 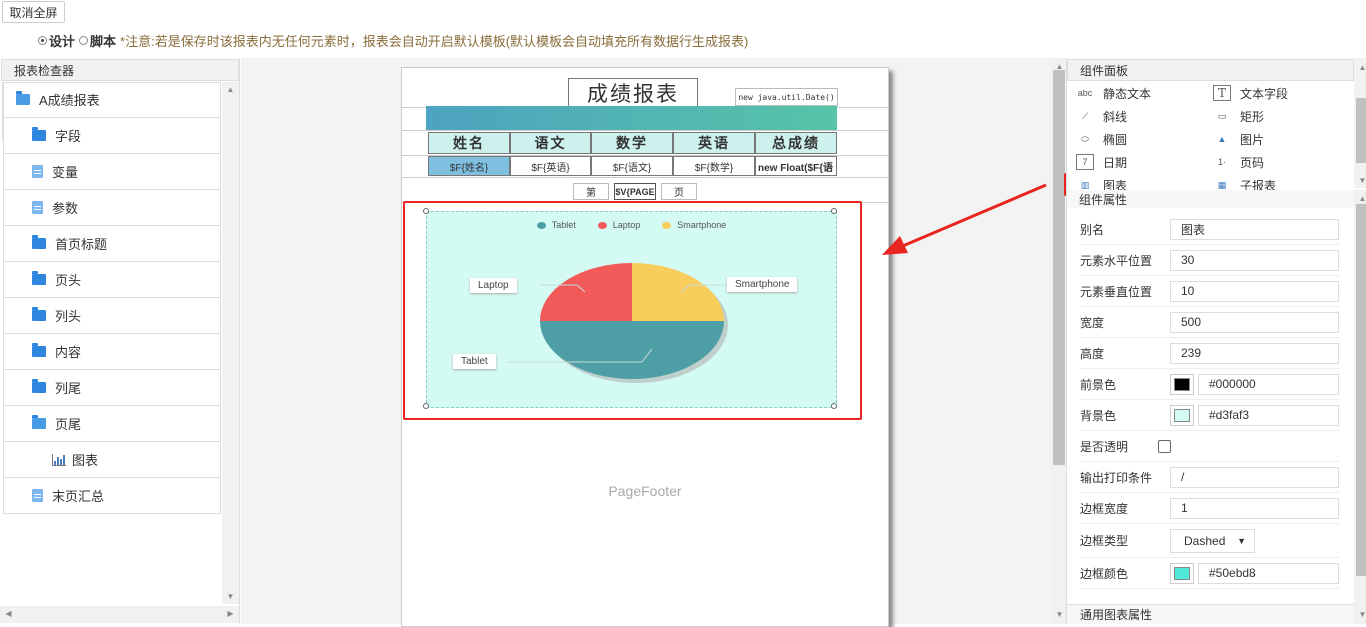 What do you see at coordinates (112, 352) in the screenshot?
I see `tree-item: 内容` at bounding box center [112, 352].